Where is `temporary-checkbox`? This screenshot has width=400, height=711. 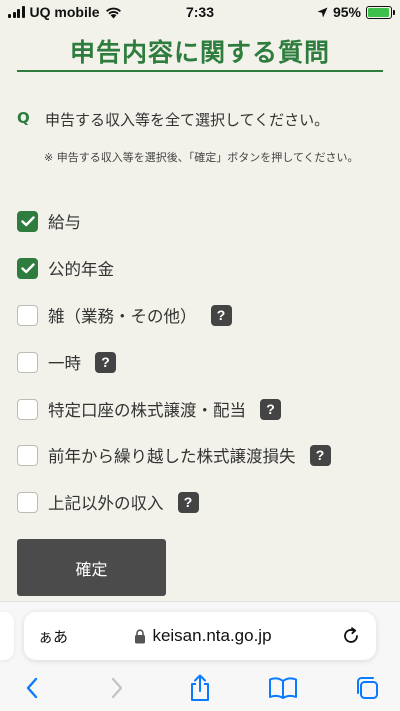
temporary-checkbox is located at coordinates (27, 362).